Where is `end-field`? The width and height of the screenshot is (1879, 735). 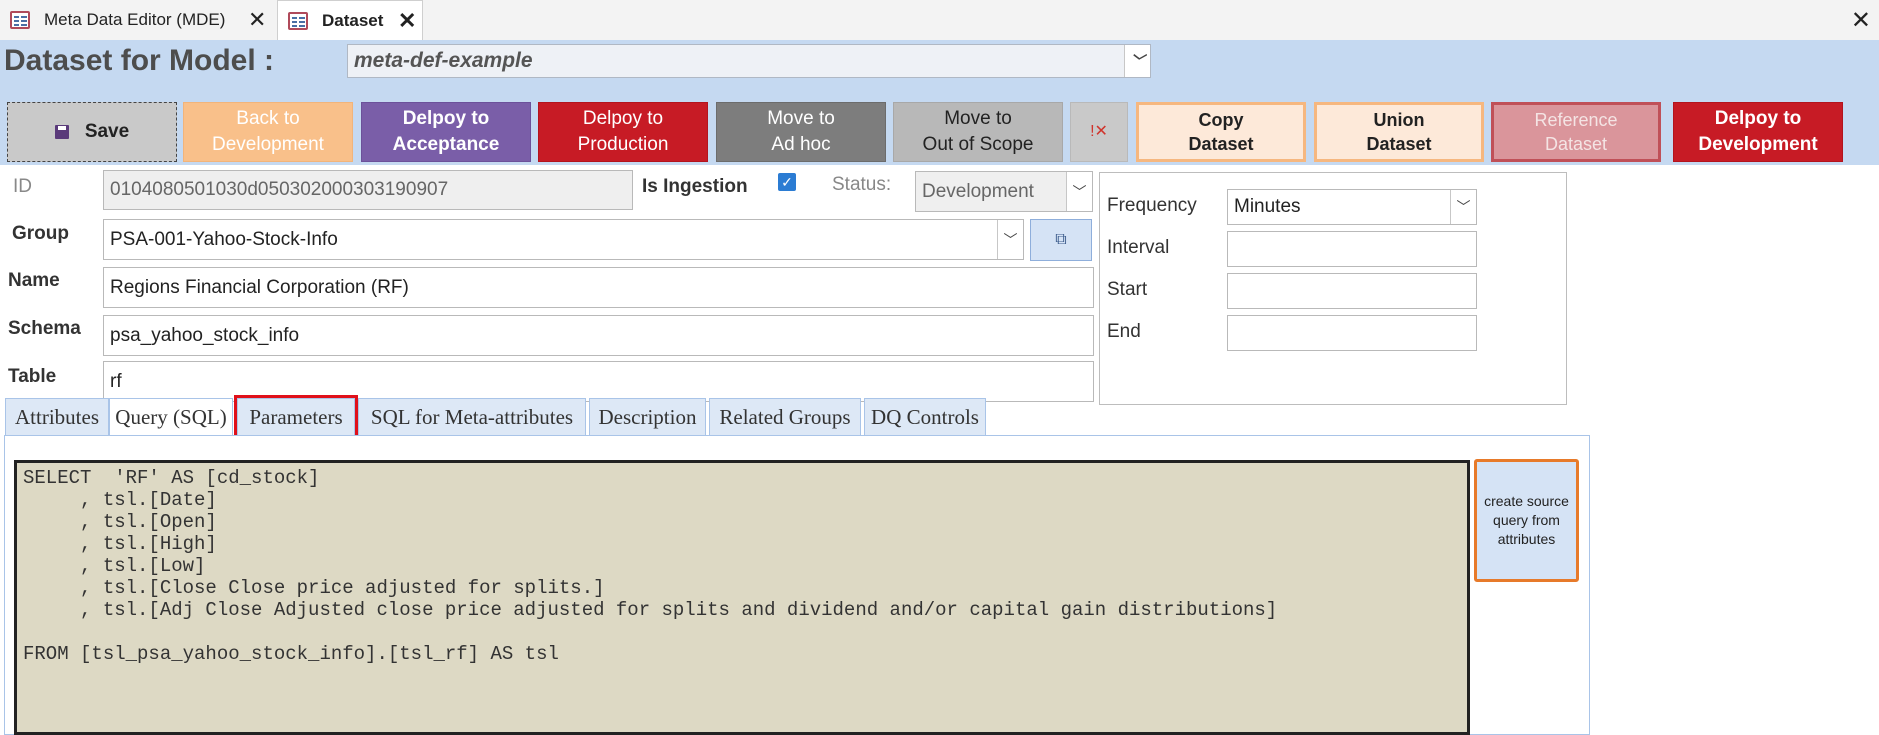
end-field is located at coordinates (1352, 333).